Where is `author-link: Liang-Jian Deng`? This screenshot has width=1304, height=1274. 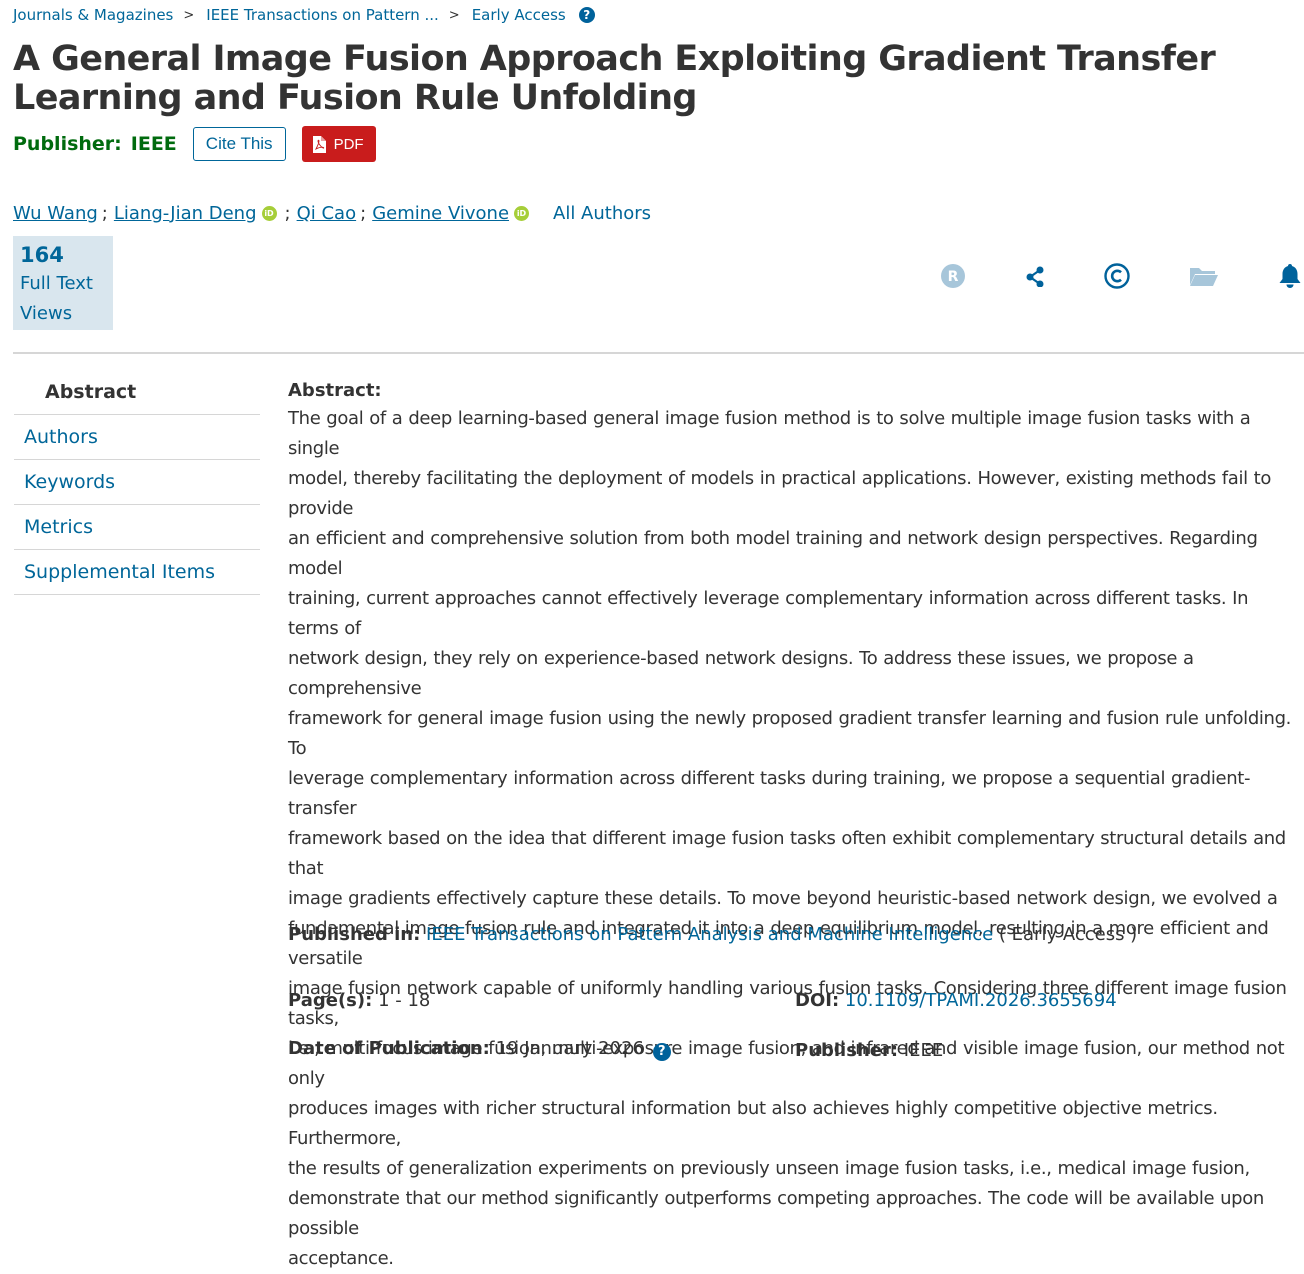 author-link: Liang-Jian Deng is located at coordinates (185, 213).